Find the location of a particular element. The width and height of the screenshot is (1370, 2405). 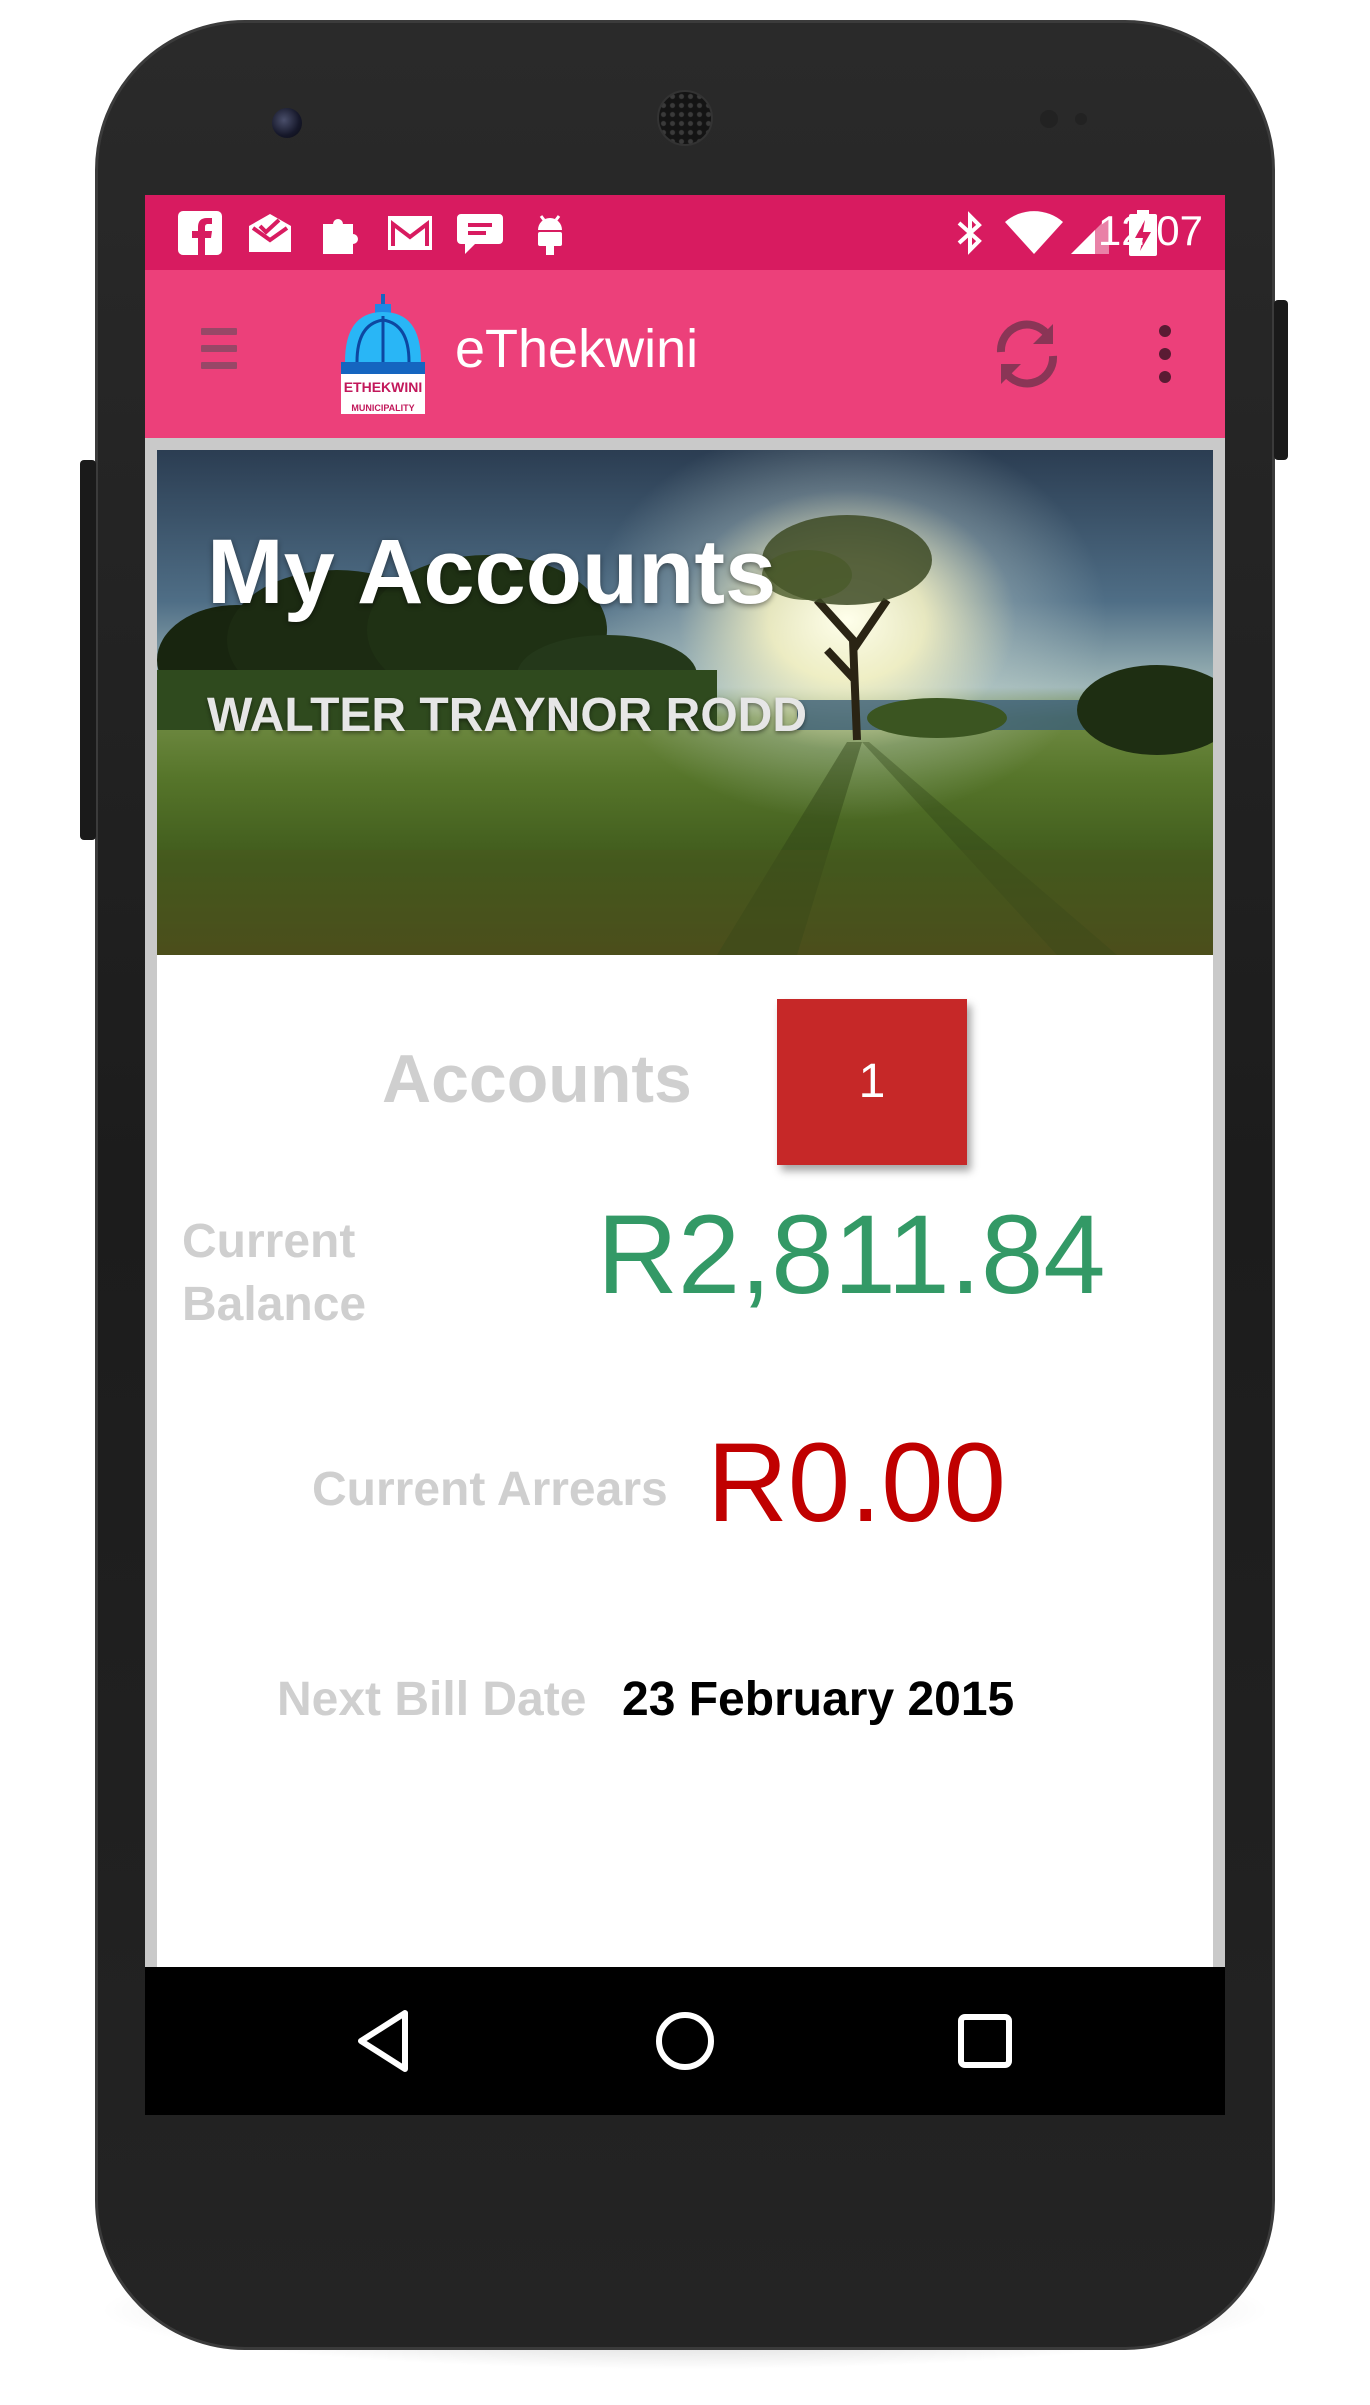

puzzle-icon is located at coordinates (340, 236).